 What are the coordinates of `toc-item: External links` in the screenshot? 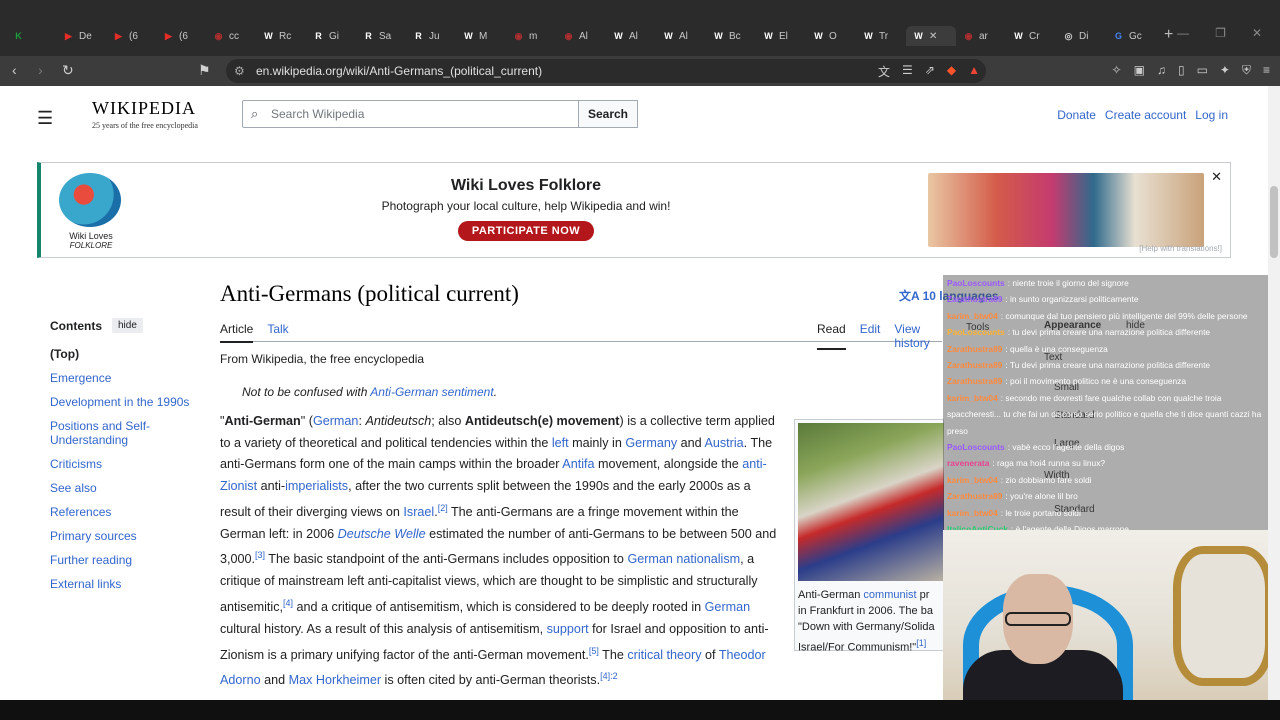 It's located at (125, 584).